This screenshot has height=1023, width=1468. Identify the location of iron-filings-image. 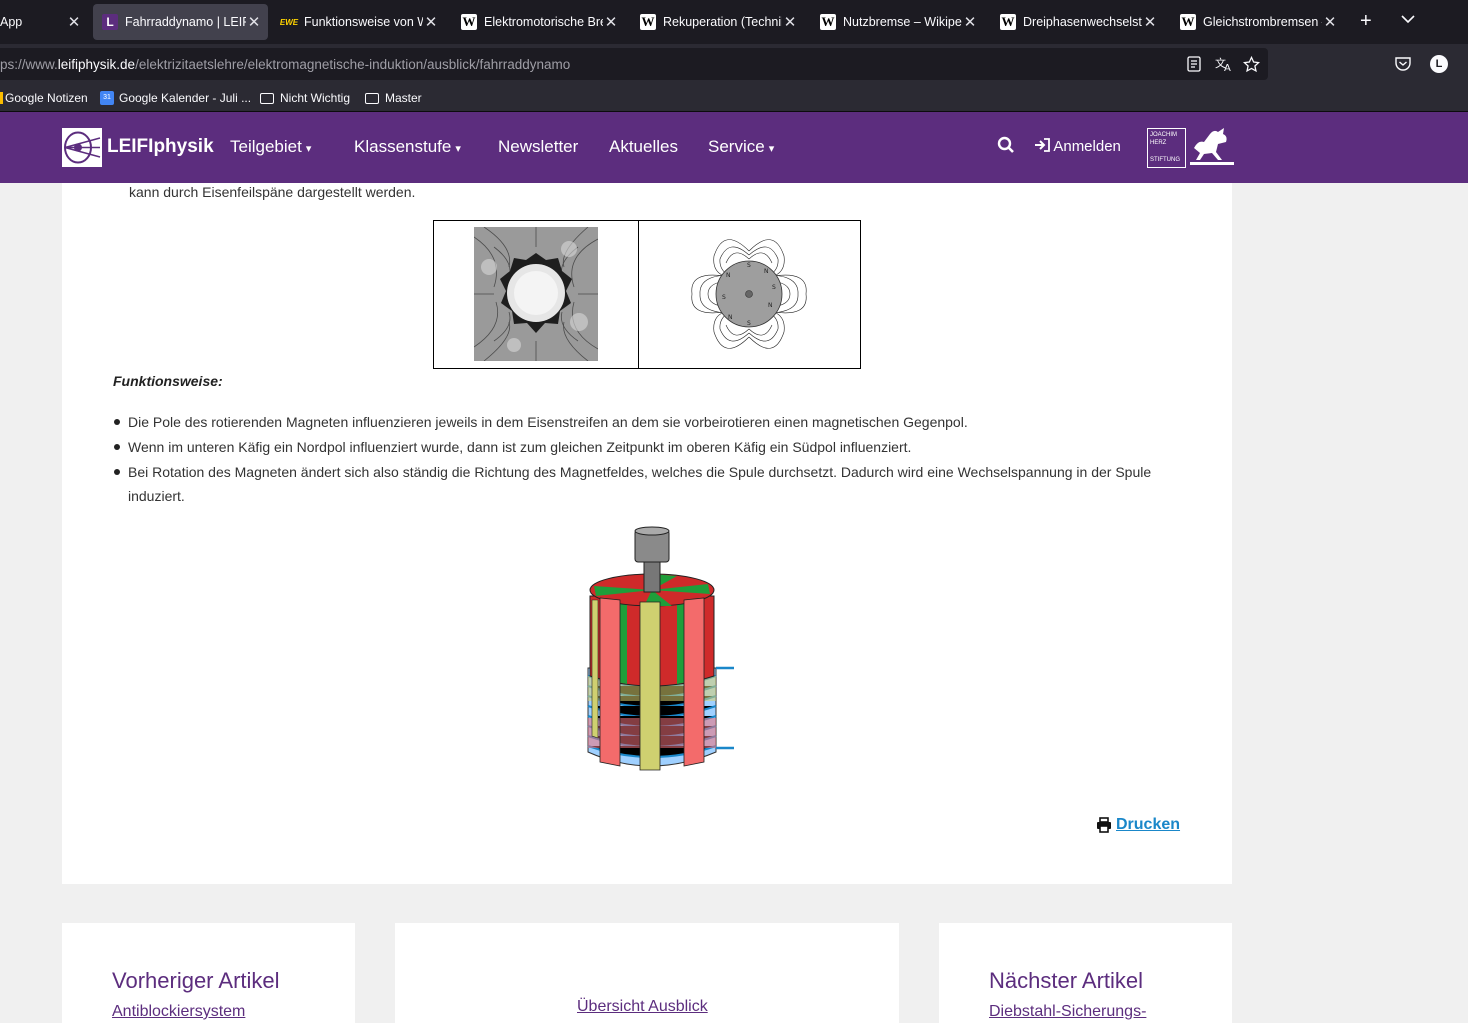
(536, 294).